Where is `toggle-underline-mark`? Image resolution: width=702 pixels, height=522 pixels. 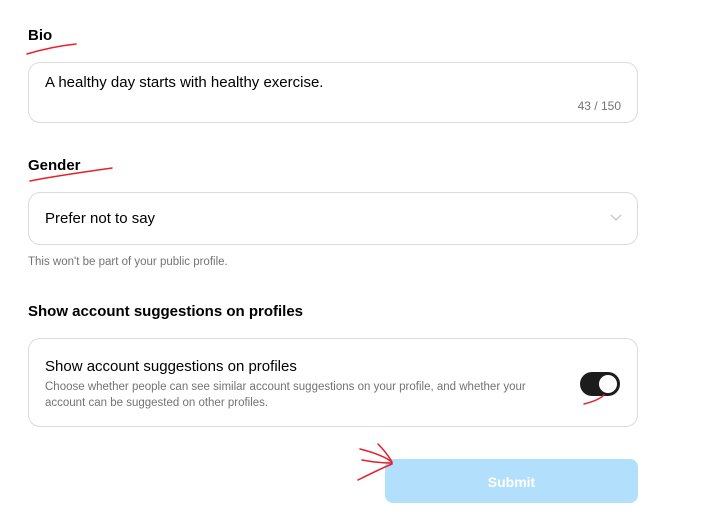
toggle-underline-mark is located at coordinates (594, 399).